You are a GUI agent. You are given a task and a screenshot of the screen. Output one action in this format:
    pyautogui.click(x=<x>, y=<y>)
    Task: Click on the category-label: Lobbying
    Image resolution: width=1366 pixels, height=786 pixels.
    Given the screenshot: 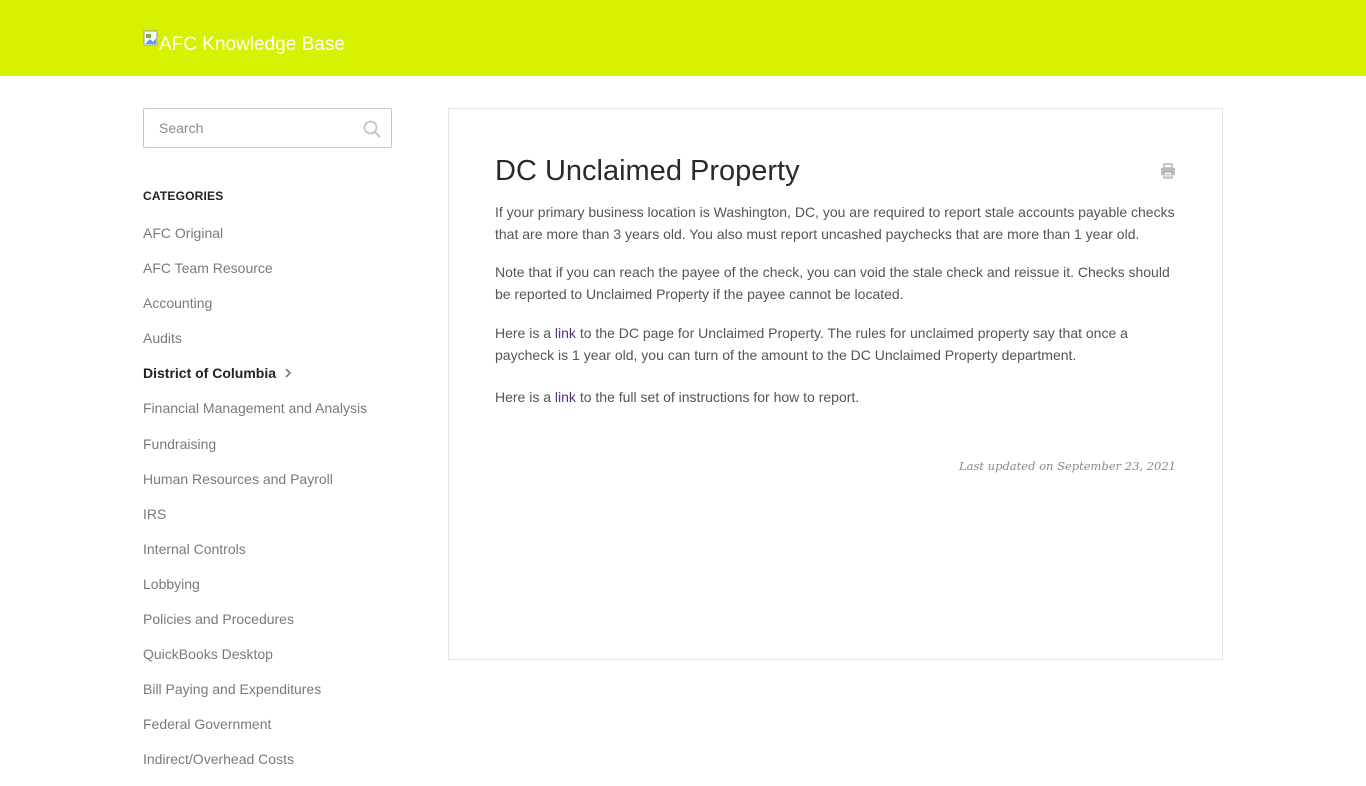 What is the action you would take?
    pyautogui.click(x=171, y=583)
    